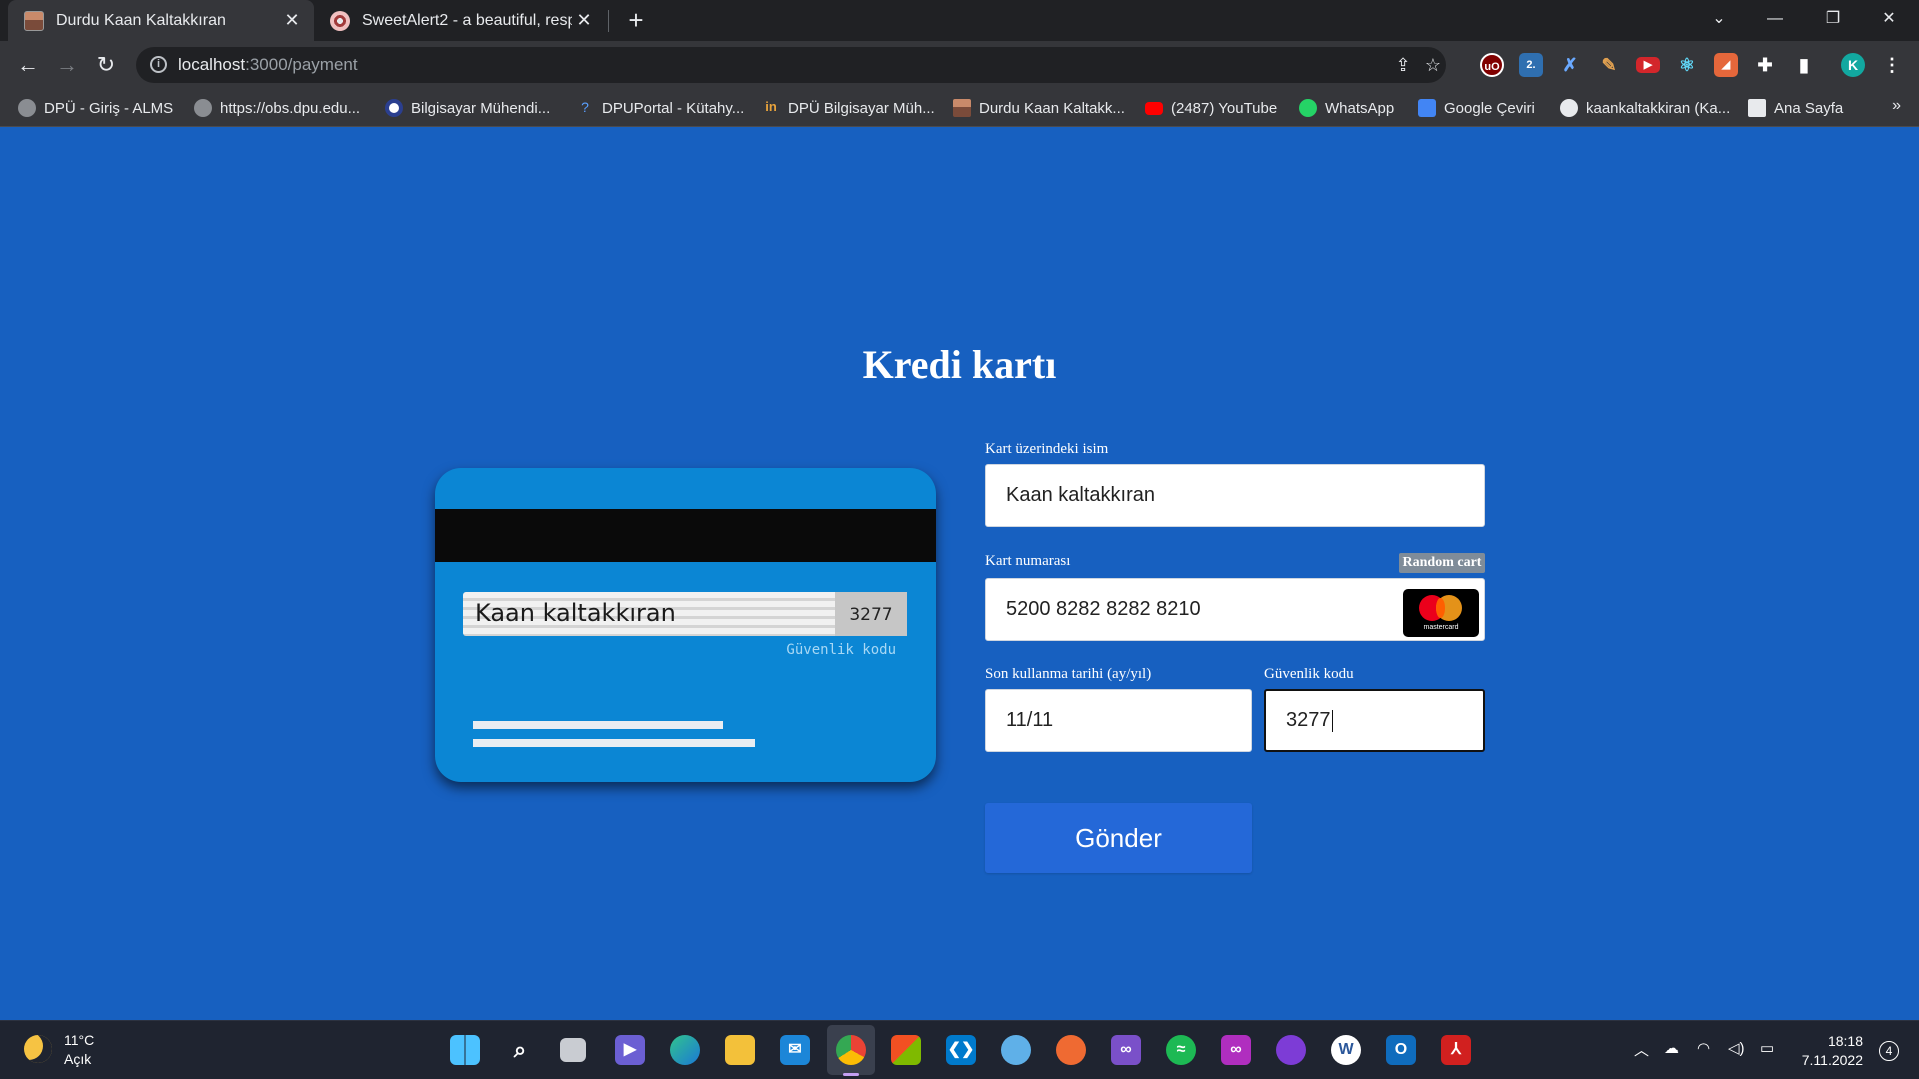  Describe the element at coordinates (106, 65) in the screenshot. I see `reload-icon: ↻` at that location.